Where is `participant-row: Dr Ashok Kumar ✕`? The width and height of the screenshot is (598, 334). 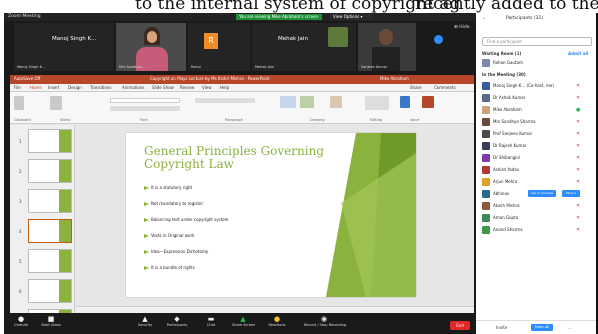 participant-row: Dr Ashok Kumar ✕ is located at coordinates (538, 98).